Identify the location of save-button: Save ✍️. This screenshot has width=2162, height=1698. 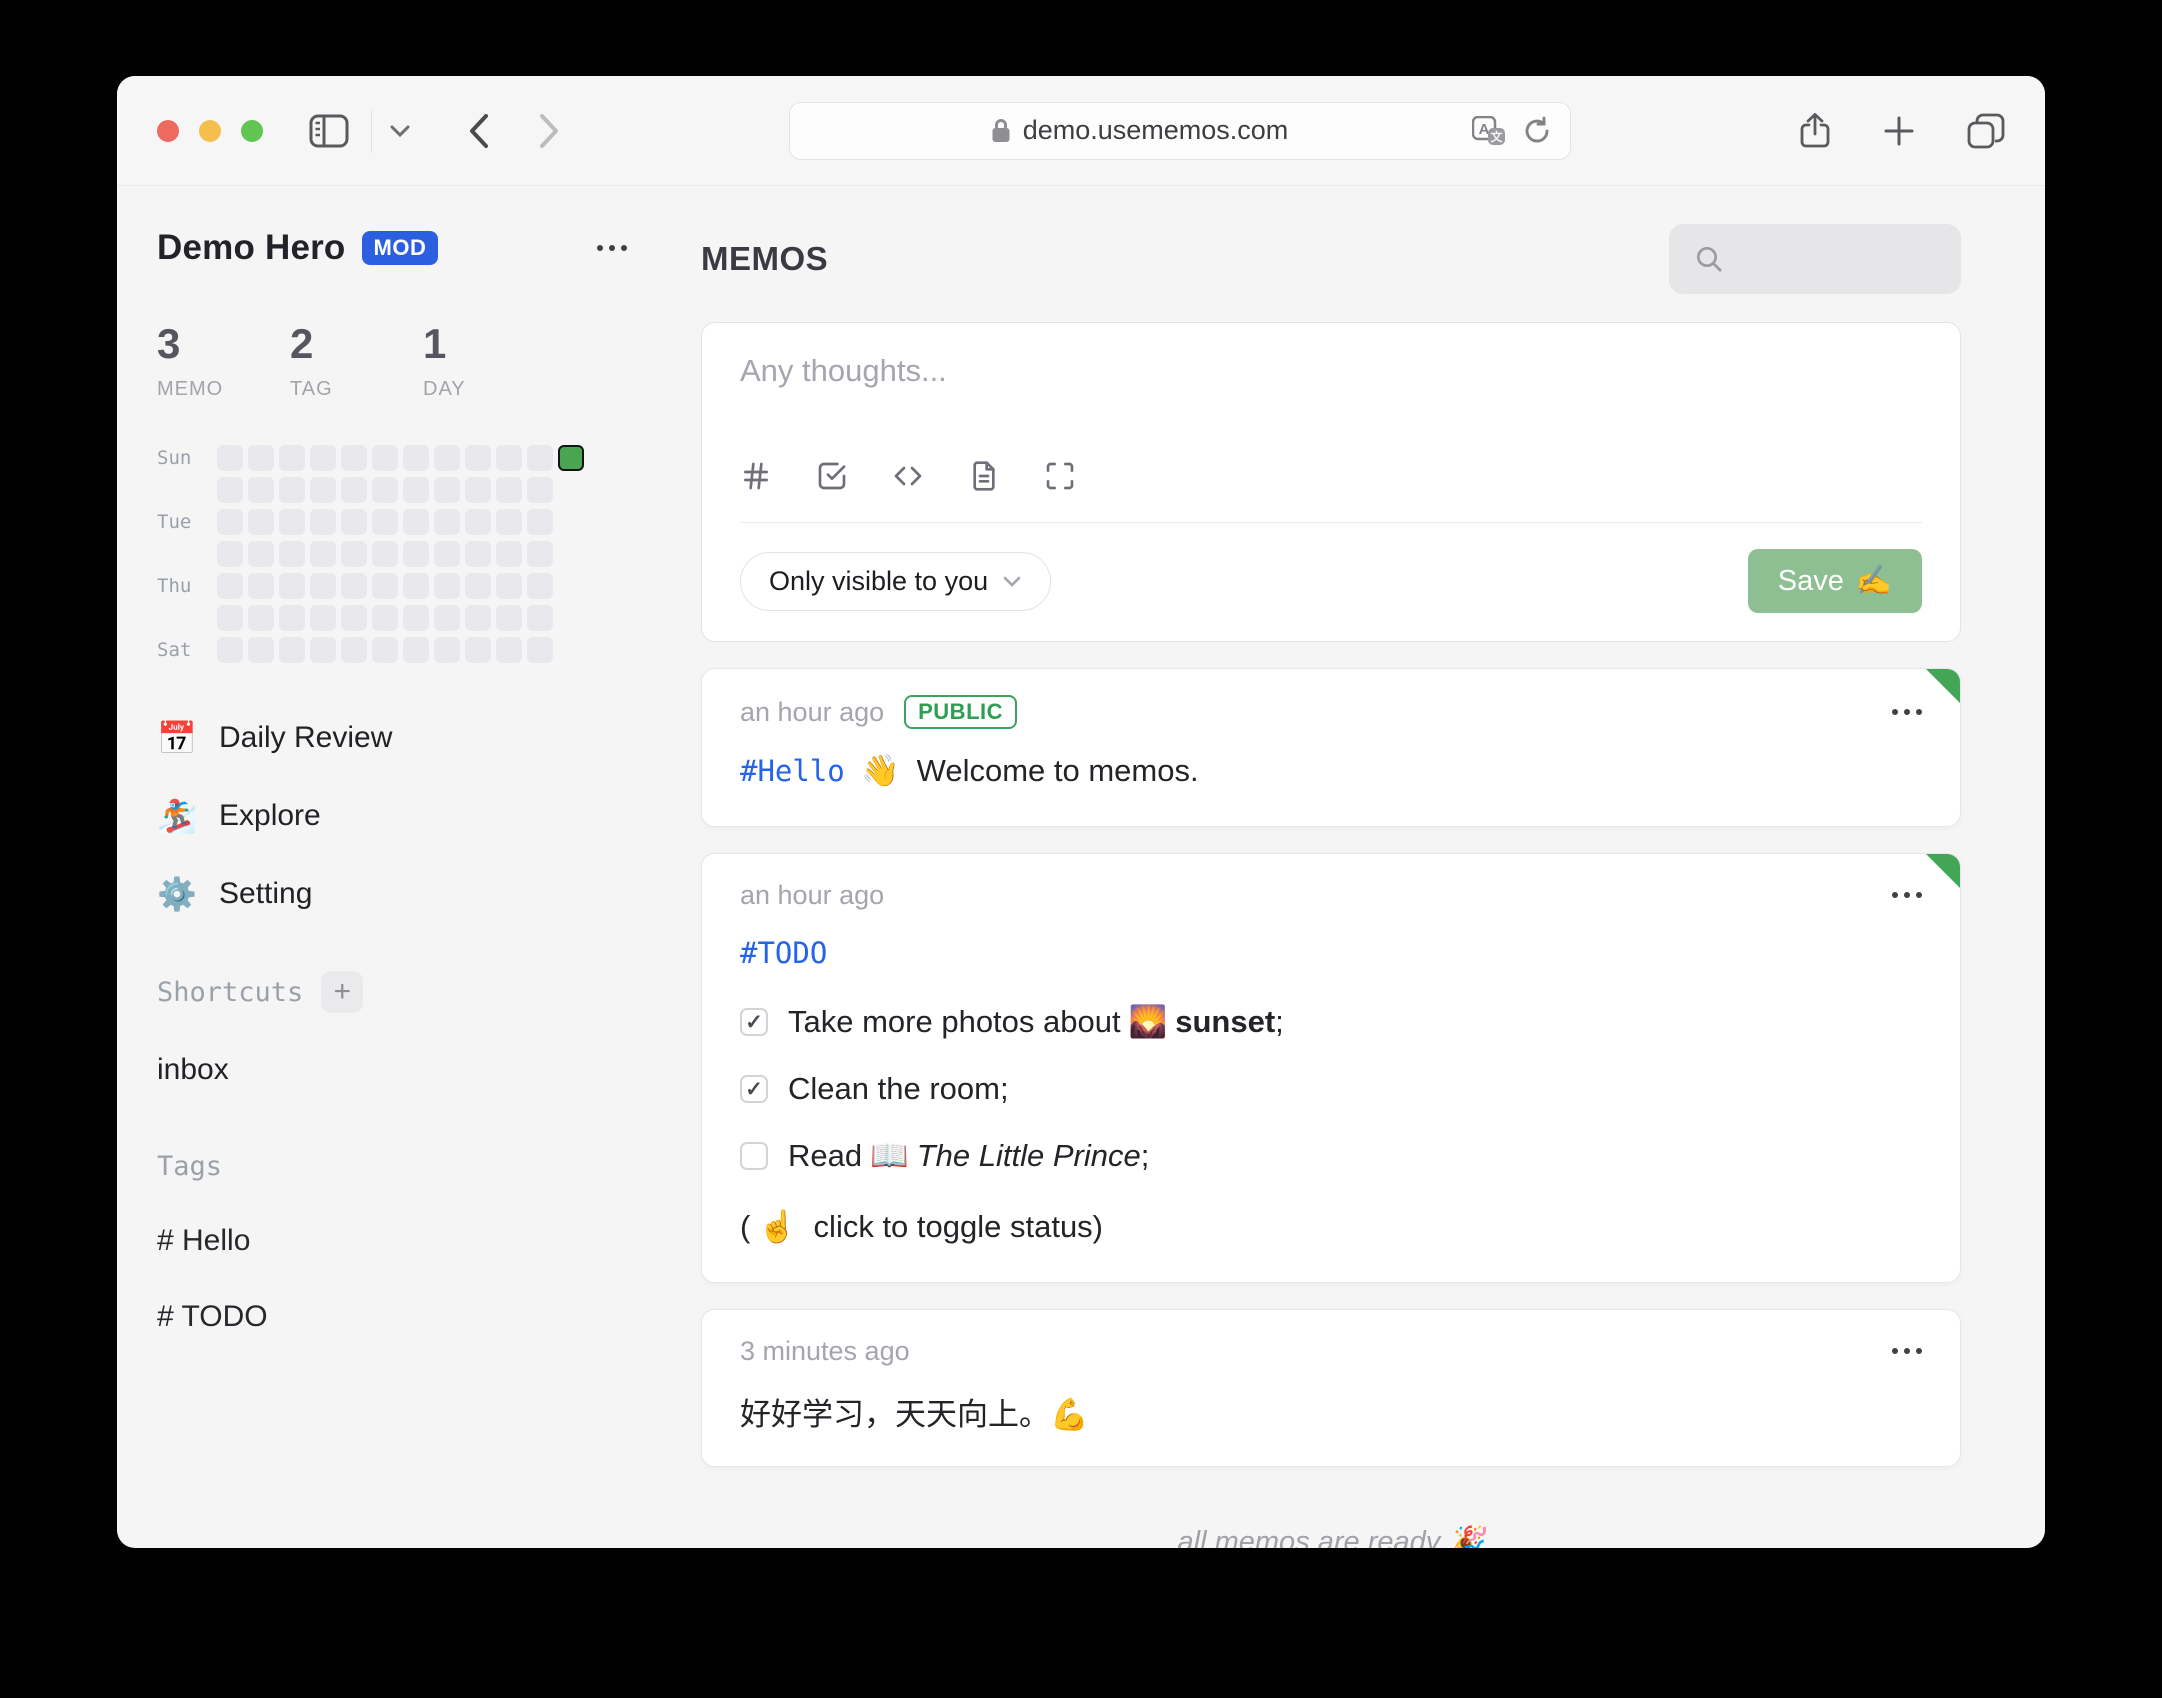
(1834, 581).